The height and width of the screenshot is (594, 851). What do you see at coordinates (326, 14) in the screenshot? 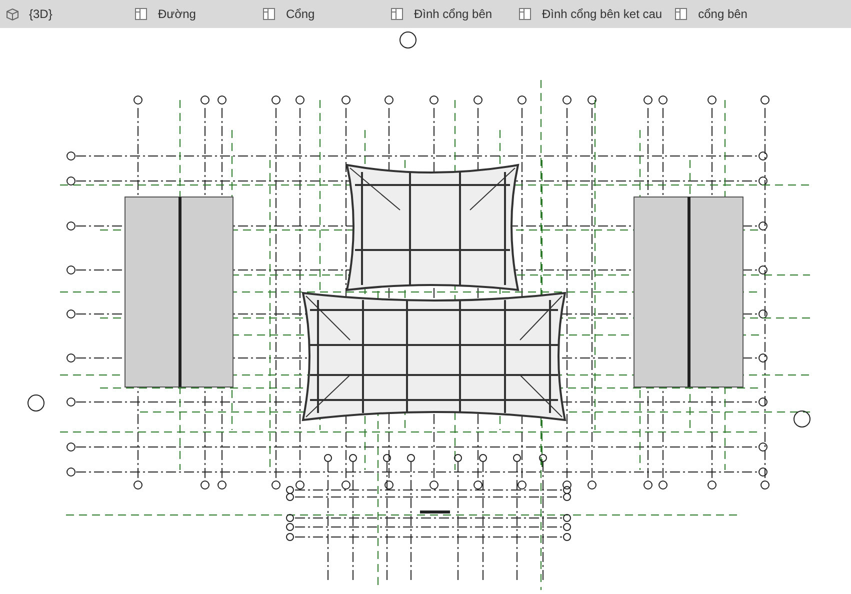
I see `view-tab: Cổng` at bounding box center [326, 14].